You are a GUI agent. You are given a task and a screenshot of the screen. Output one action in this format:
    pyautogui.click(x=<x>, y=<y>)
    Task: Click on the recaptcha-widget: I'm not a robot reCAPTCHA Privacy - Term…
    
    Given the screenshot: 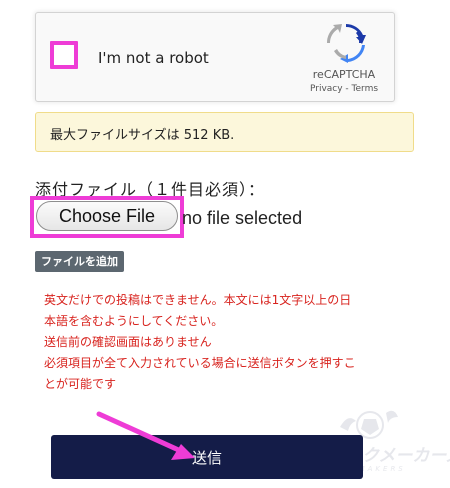 What is the action you would take?
    pyautogui.click(x=215, y=57)
    